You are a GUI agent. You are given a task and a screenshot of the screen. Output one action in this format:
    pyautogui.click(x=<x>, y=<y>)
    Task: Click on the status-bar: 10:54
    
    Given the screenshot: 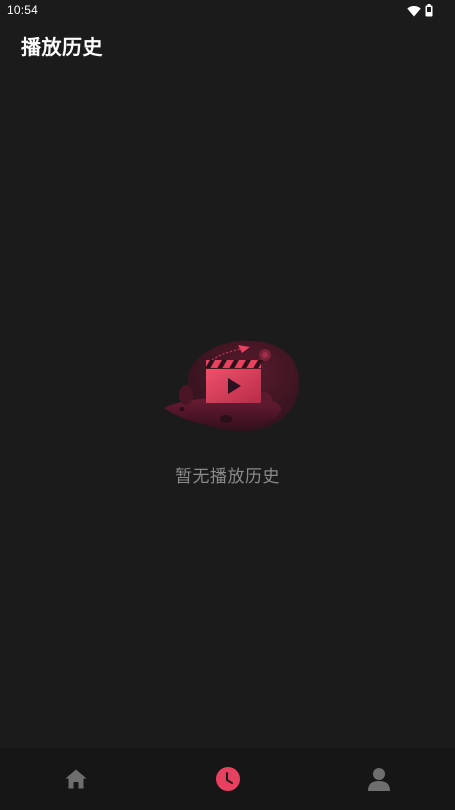 What is the action you would take?
    pyautogui.click(x=227, y=11)
    